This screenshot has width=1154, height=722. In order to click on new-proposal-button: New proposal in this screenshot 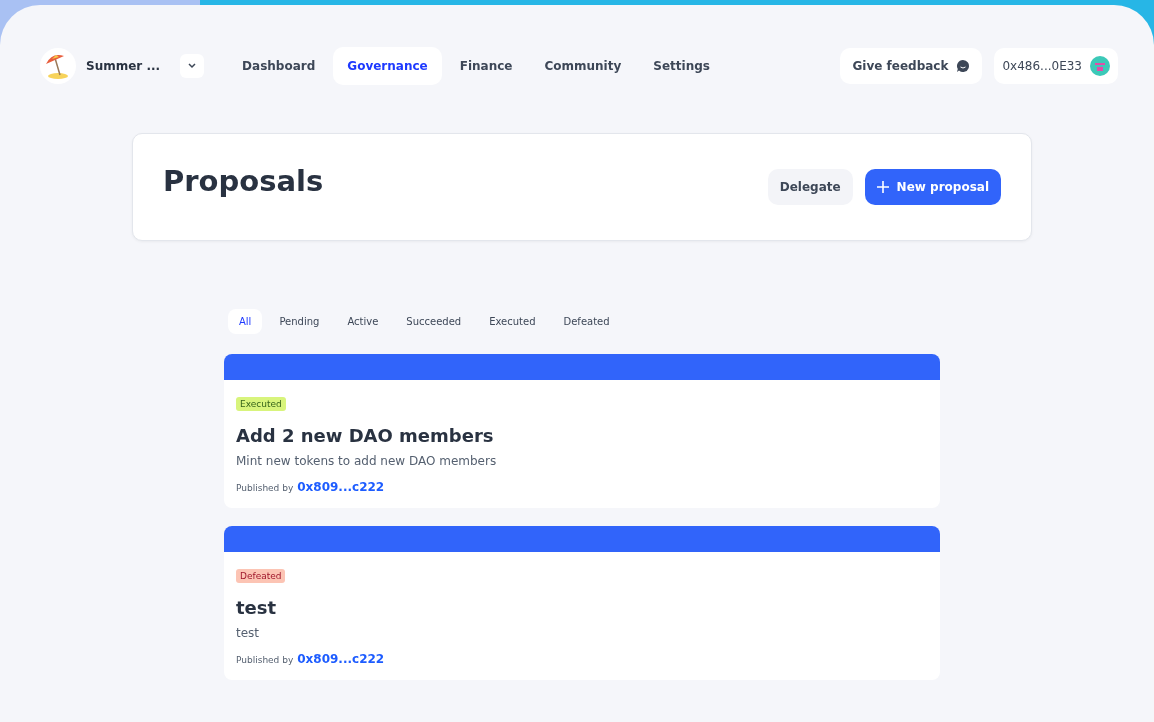, I will do `click(932, 187)`.